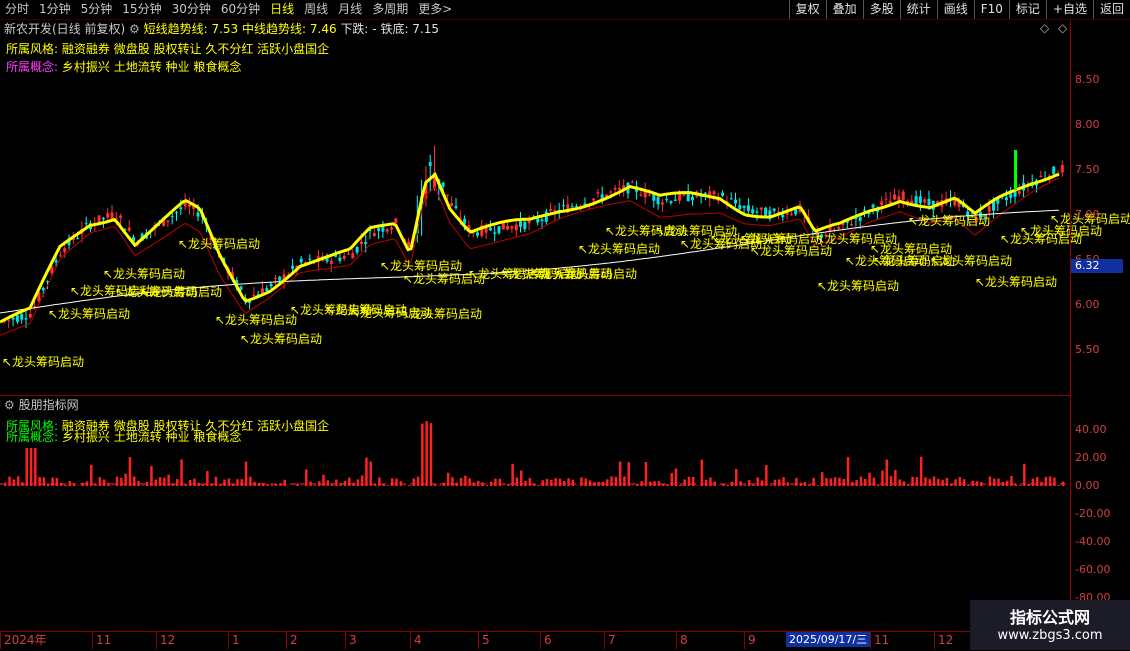 Image resolution: width=1130 pixels, height=651 pixels. What do you see at coordinates (49, 405) in the screenshot?
I see `sub-panel-title: 股朋指标网` at bounding box center [49, 405].